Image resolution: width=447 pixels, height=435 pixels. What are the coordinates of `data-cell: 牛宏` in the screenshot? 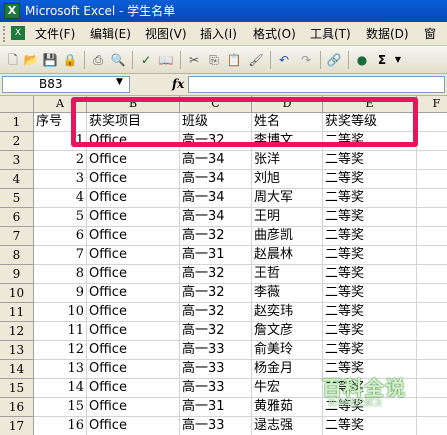 It's located at (287, 388).